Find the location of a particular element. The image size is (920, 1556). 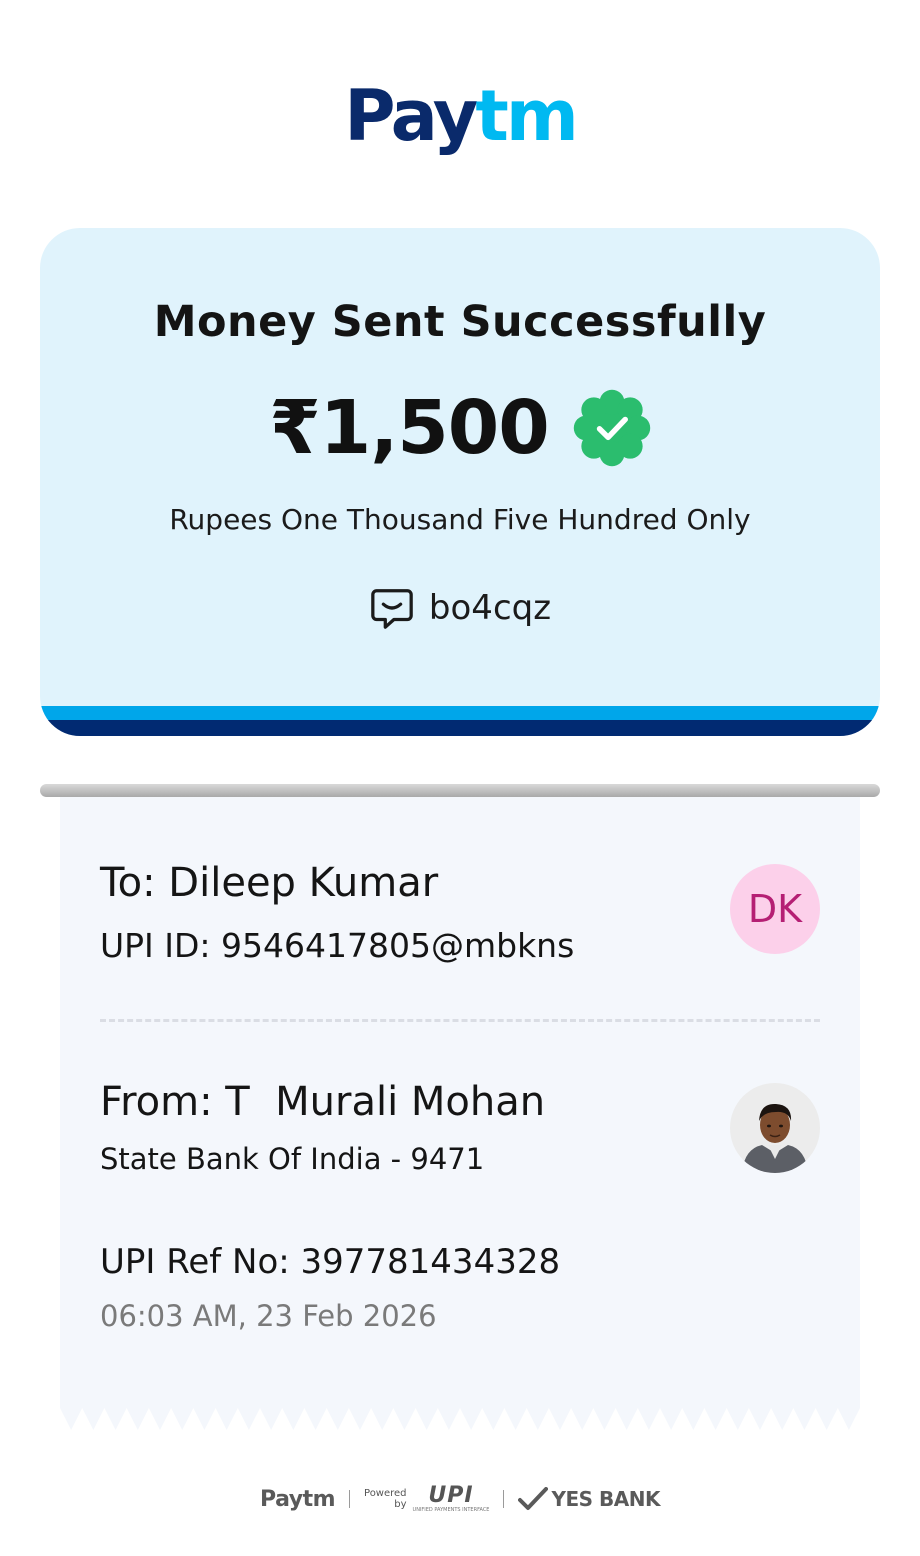

card-stripe-dark is located at coordinates (460, 728).